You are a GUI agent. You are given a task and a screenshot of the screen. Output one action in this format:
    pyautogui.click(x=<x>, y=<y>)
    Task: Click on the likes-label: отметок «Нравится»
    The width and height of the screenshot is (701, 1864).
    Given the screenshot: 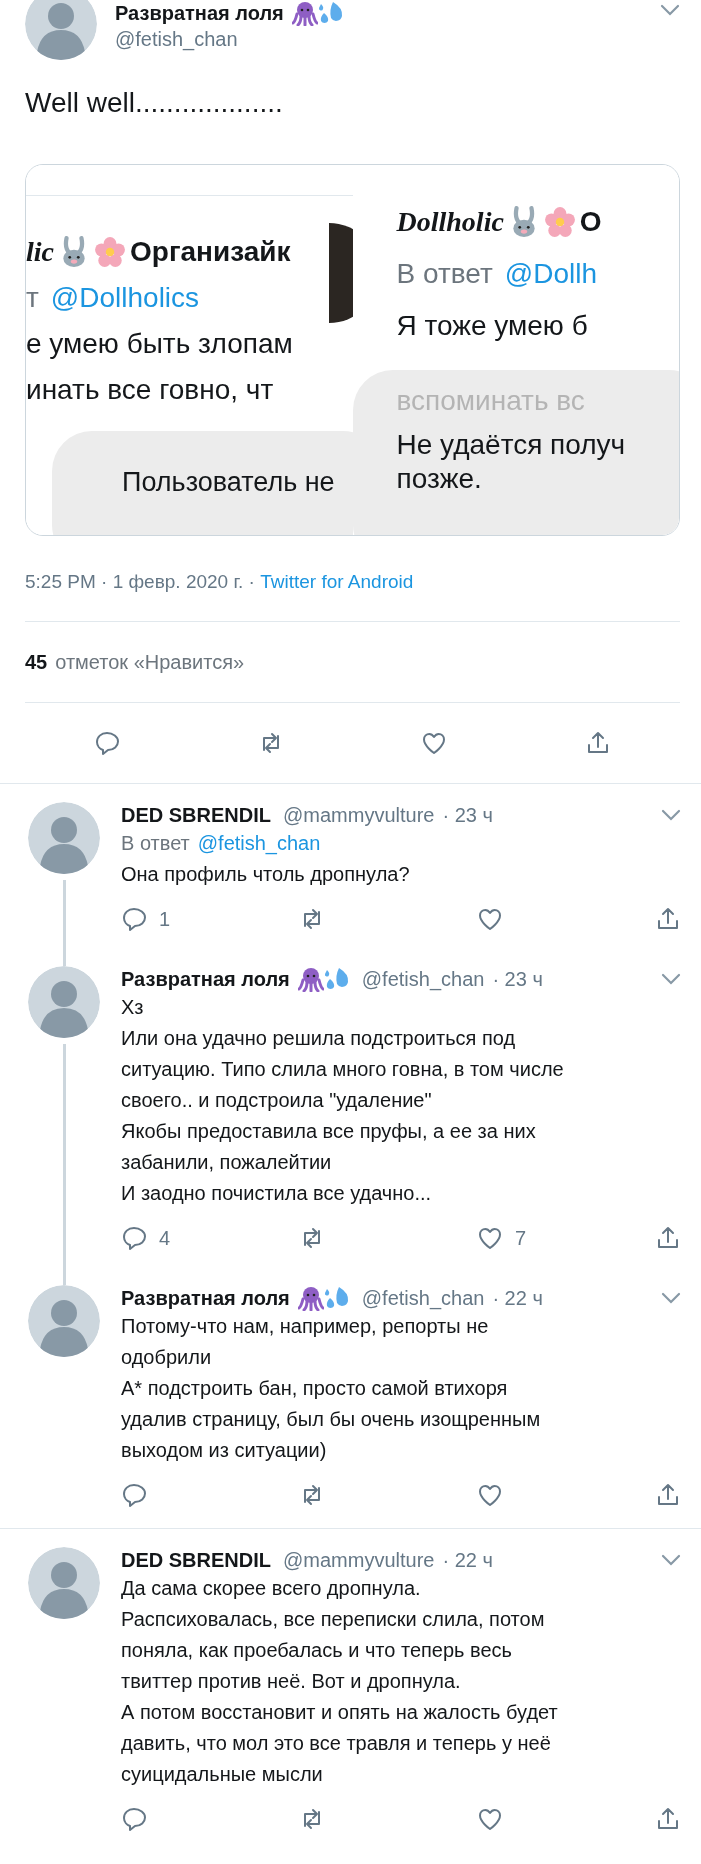 What is the action you would take?
    pyautogui.click(x=150, y=662)
    